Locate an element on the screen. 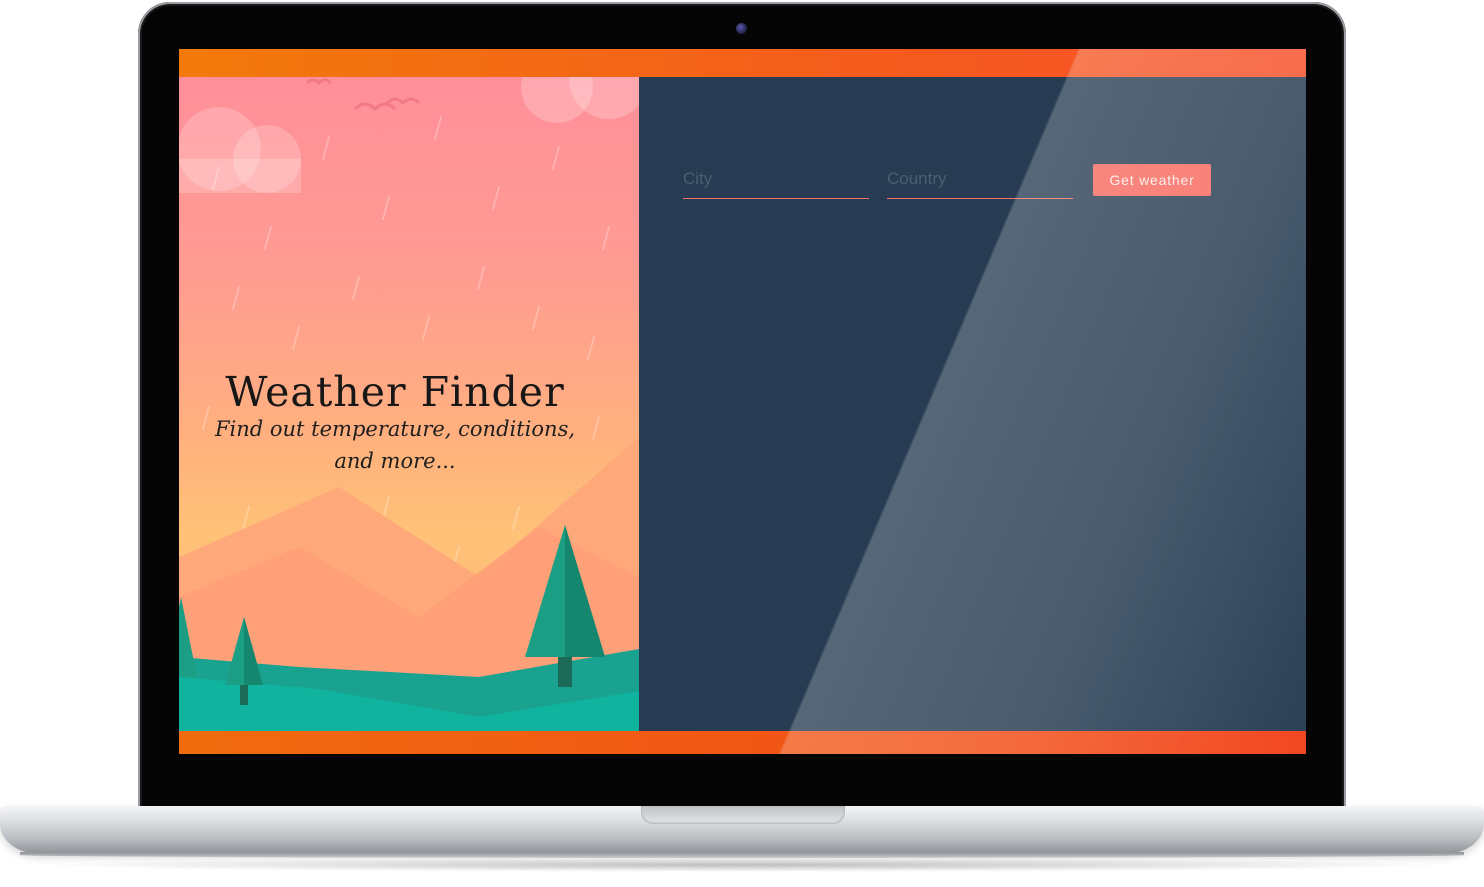  laptop-shadow is located at coordinates (742, 865).